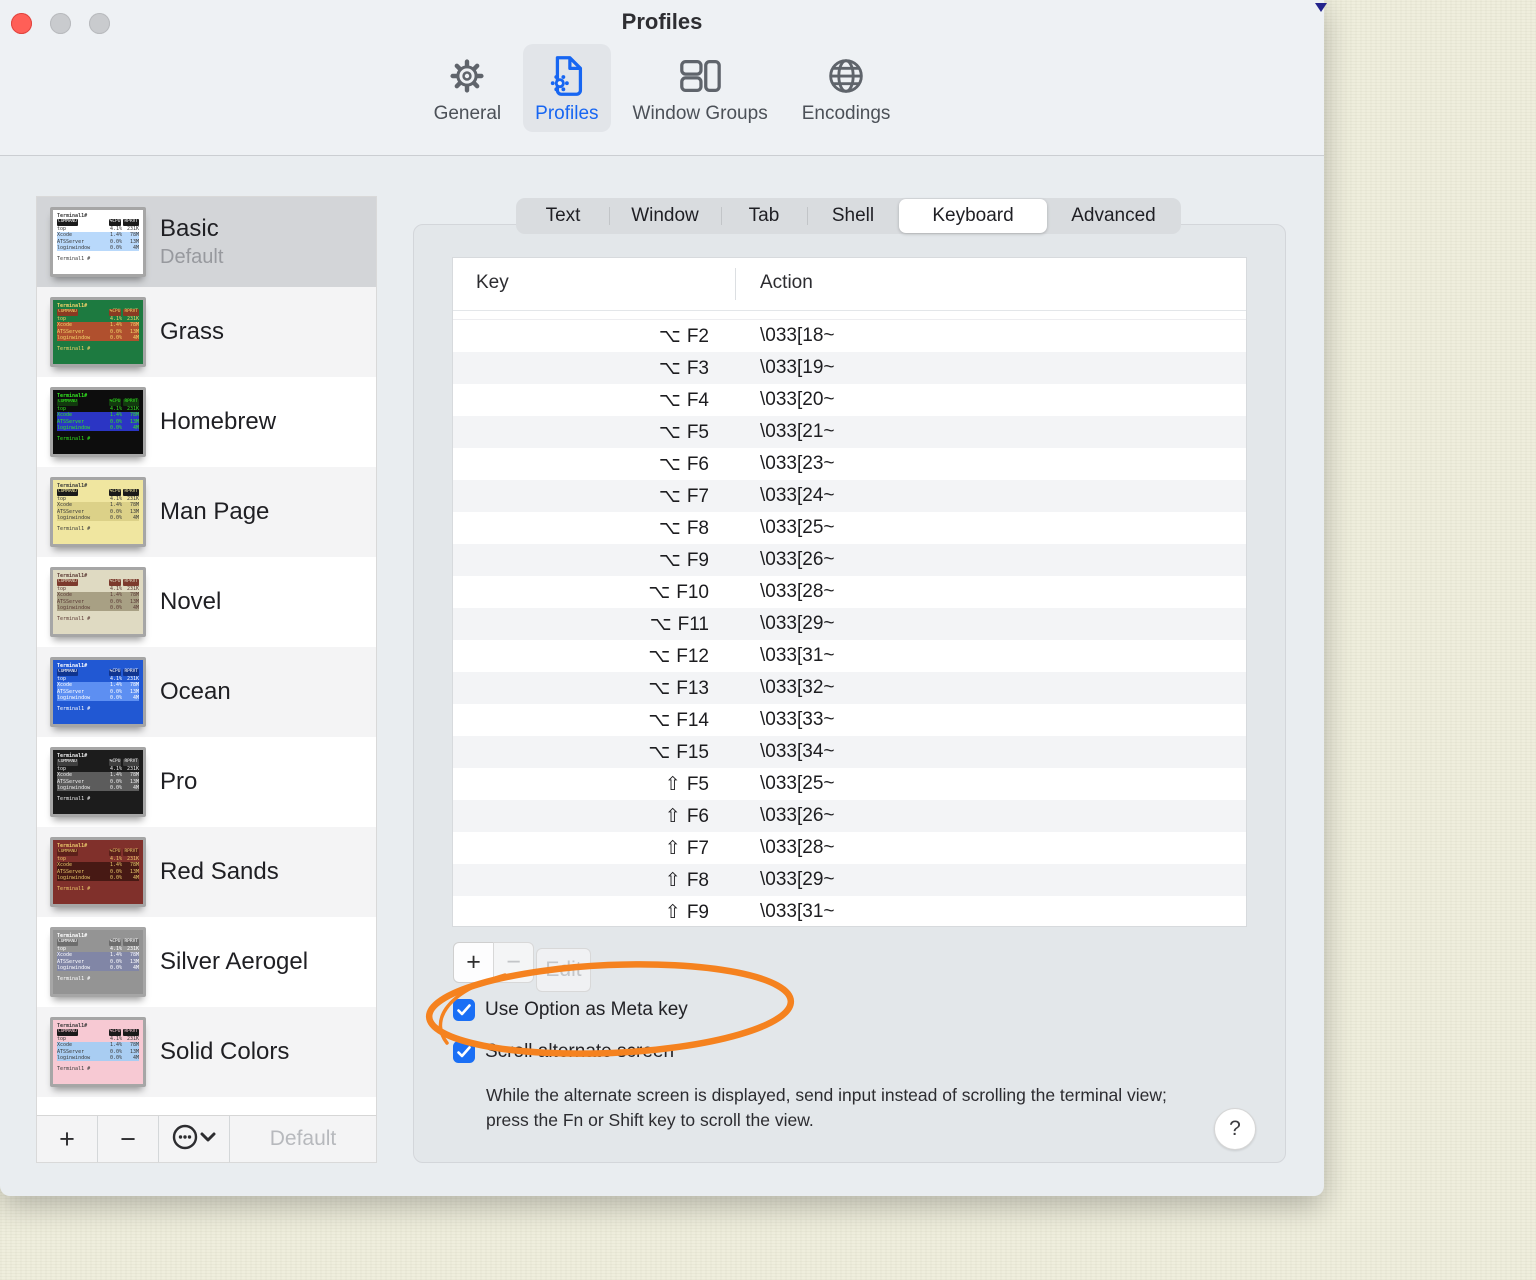 This screenshot has width=1536, height=1280. I want to click on keybinding-key: ⌥ F15, so click(678, 751).